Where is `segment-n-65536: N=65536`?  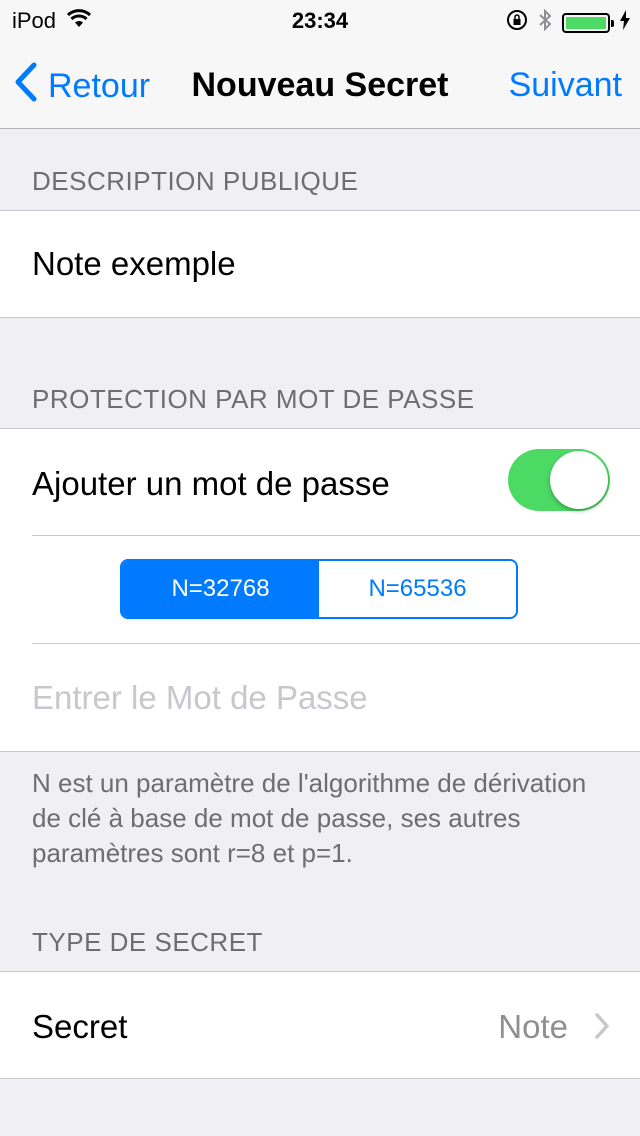 segment-n-65536: N=65536 is located at coordinates (417, 589).